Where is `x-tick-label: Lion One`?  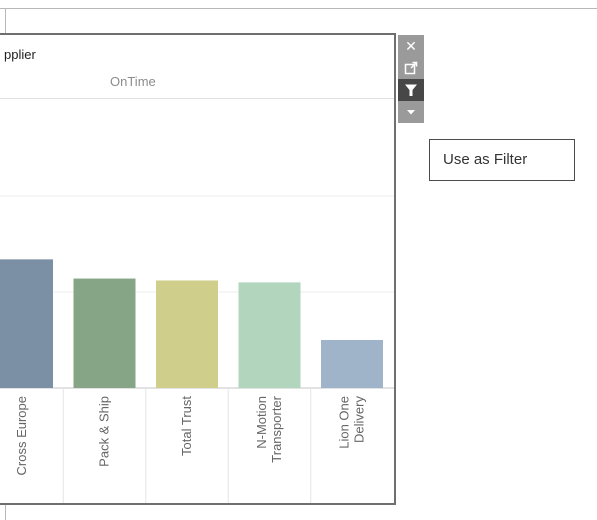 x-tick-label: Lion One is located at coordinates (344, 422).